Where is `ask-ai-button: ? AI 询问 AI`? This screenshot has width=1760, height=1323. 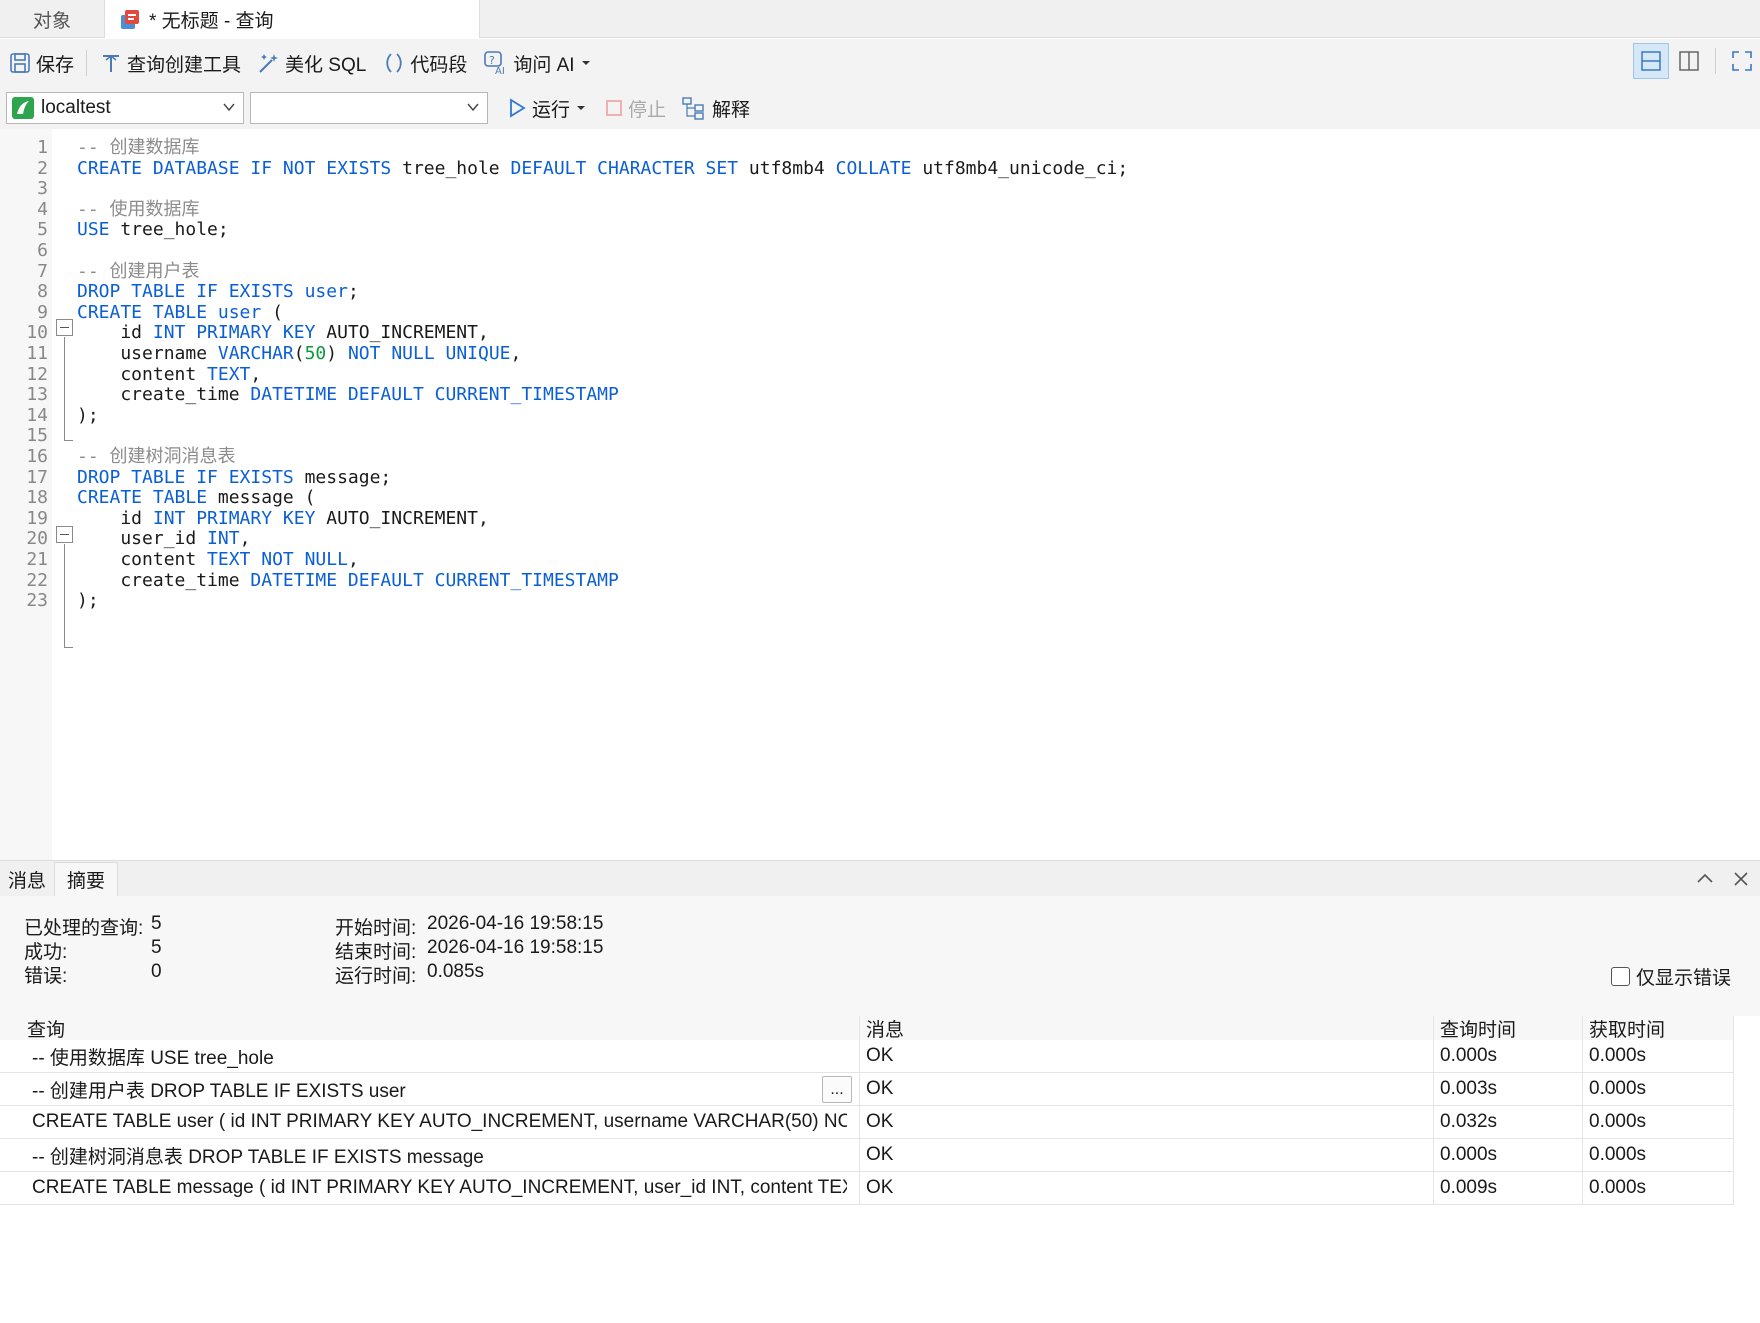
ask-ai-button: ? AI 询问 AI is located at coordinates (537, 63).